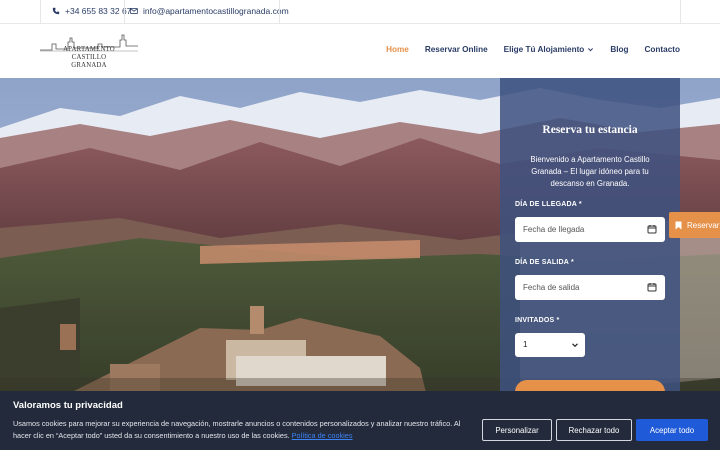 This screenshot has width=720, height=450. Describe the element at coordinates (550, 345) in the screenshot. I see `guests-select: 1` at that location.